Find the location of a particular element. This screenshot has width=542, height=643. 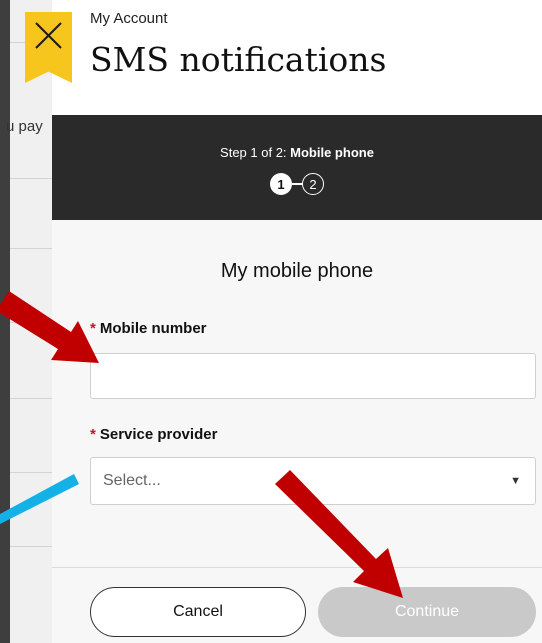

stepper-bar: Step 1 of 2: Mobile phone 1 2 is located at coordinates (297, 167).